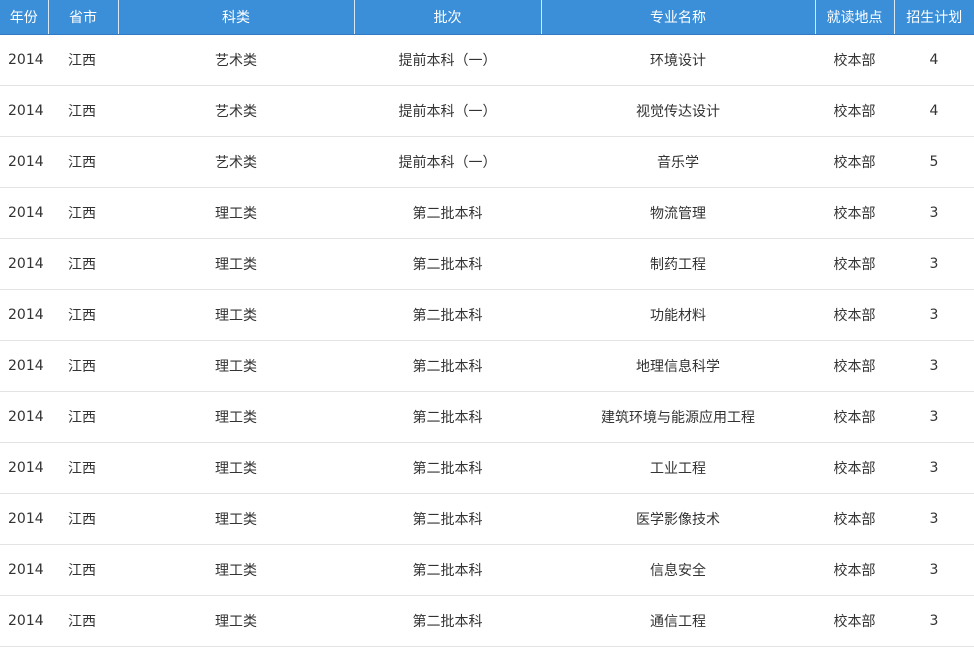 This screenshot has height=647, width=974. I want to click on table-header: 年份 省市 科类 批次 专业名称 就读地点 招生计划, so click(487, 17).